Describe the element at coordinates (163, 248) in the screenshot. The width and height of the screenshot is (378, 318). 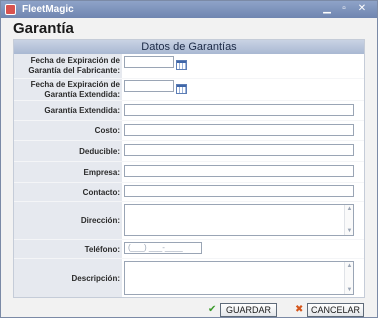
I see `telefono-input: (___) ___-____` at that location.